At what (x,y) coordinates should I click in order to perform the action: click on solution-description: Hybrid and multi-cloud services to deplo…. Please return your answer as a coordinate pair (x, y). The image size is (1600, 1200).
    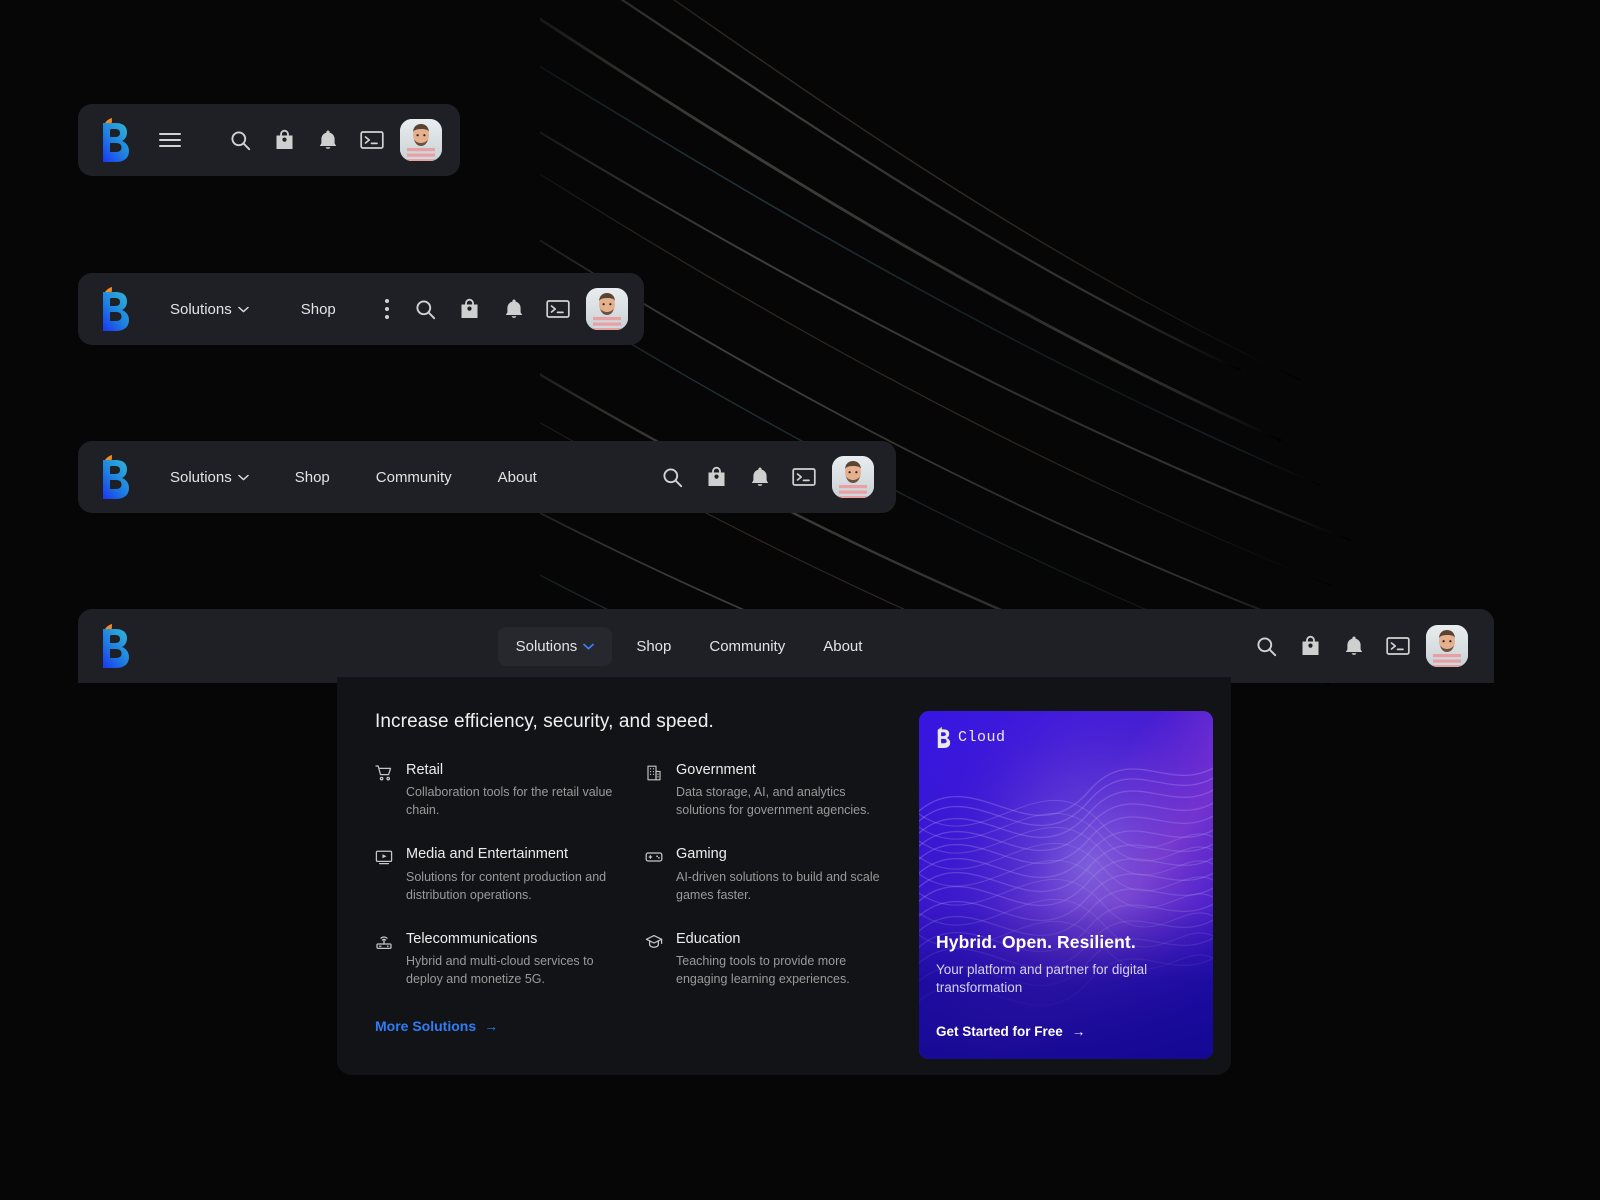
    Looking at the image, I should click on (500, 969).